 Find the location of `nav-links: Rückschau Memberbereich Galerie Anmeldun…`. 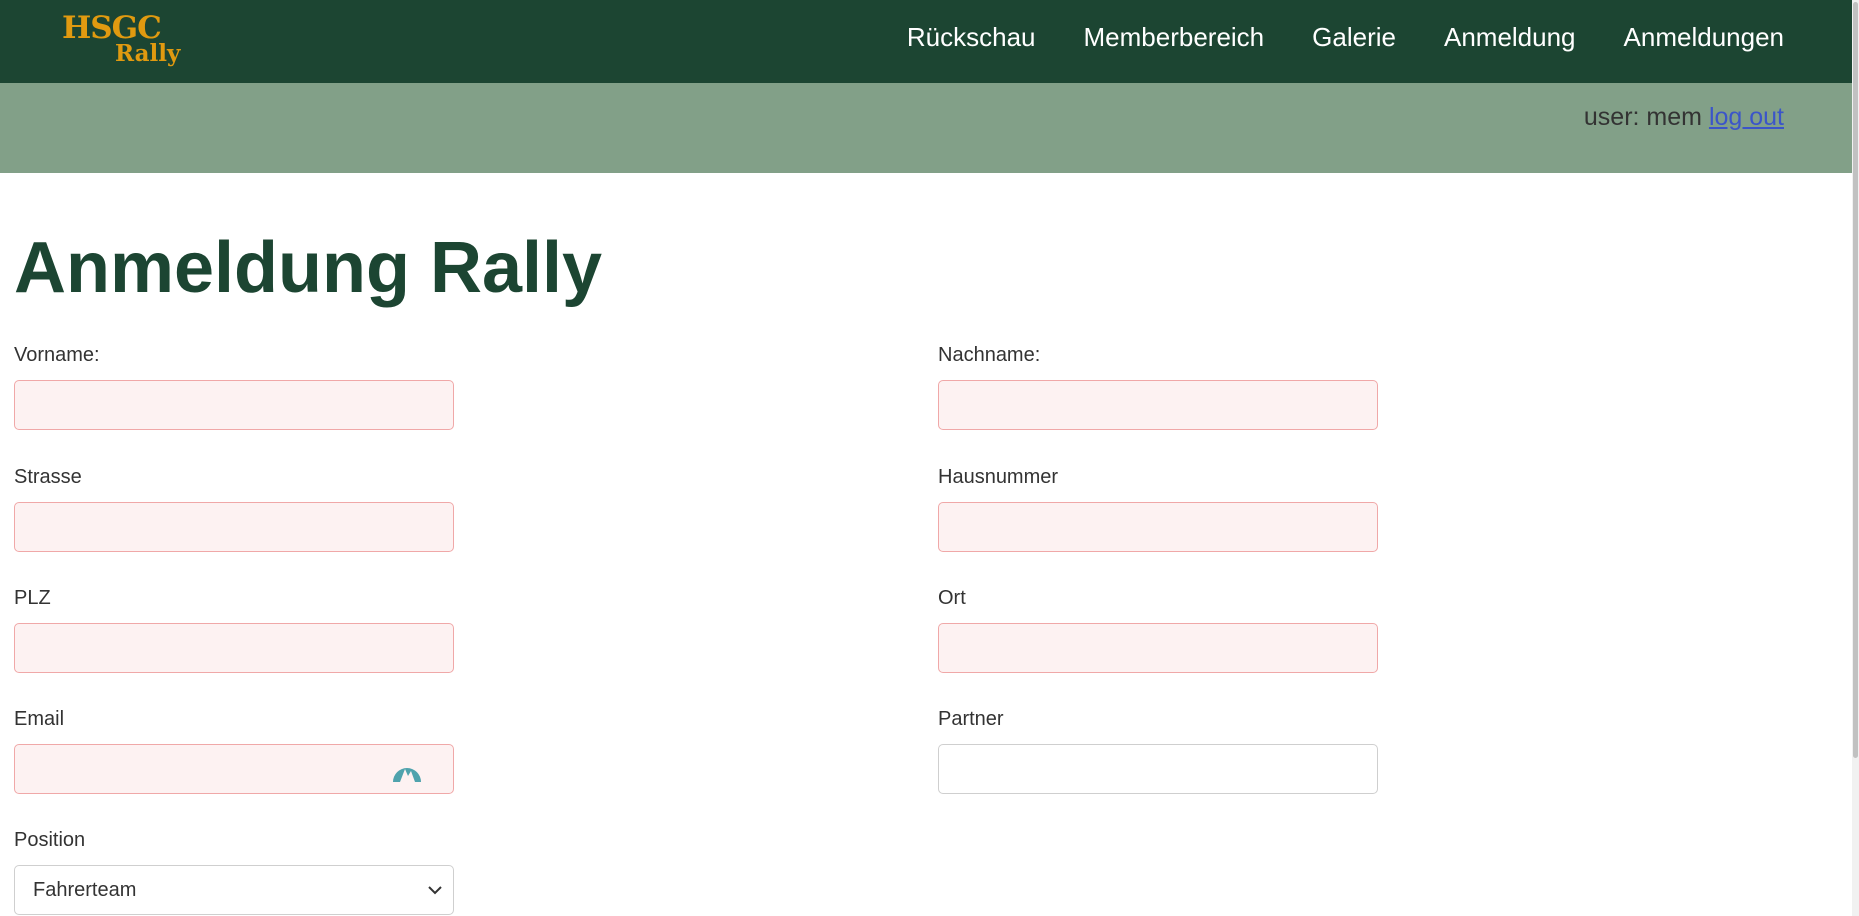

nav-links: Rückschau Memberbereich Galerie Anmeldun… is located at coordinates (1345, 37).